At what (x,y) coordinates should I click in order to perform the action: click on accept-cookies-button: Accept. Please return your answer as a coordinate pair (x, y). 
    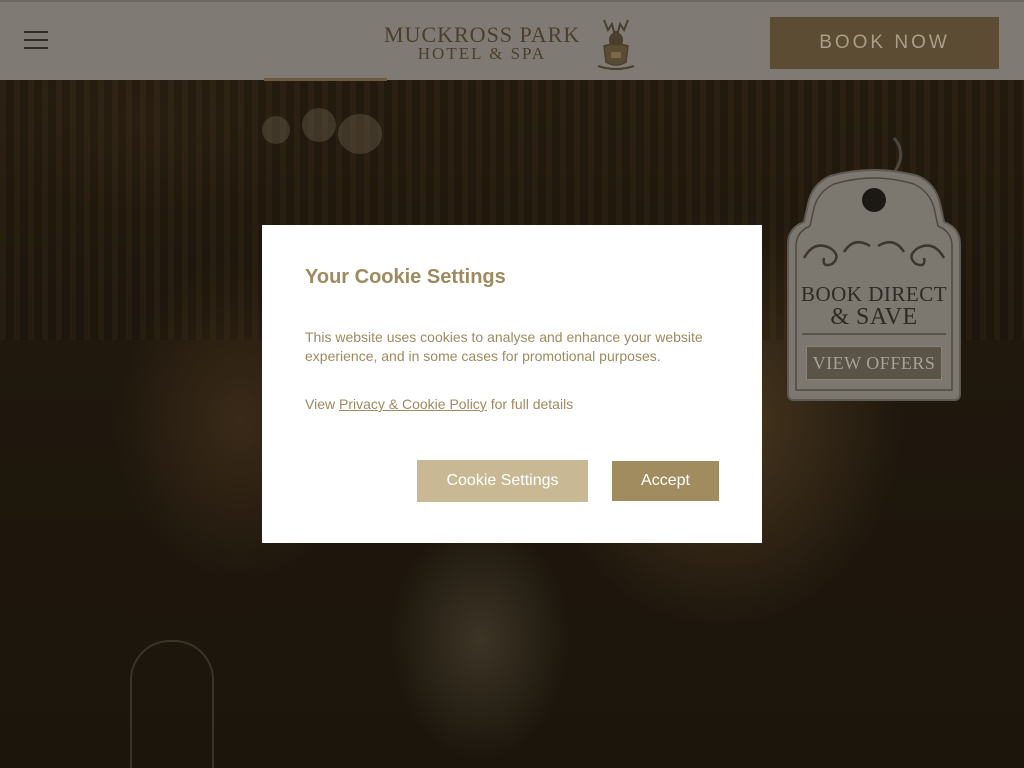
    Looking at the image, I should click on (665, 481).